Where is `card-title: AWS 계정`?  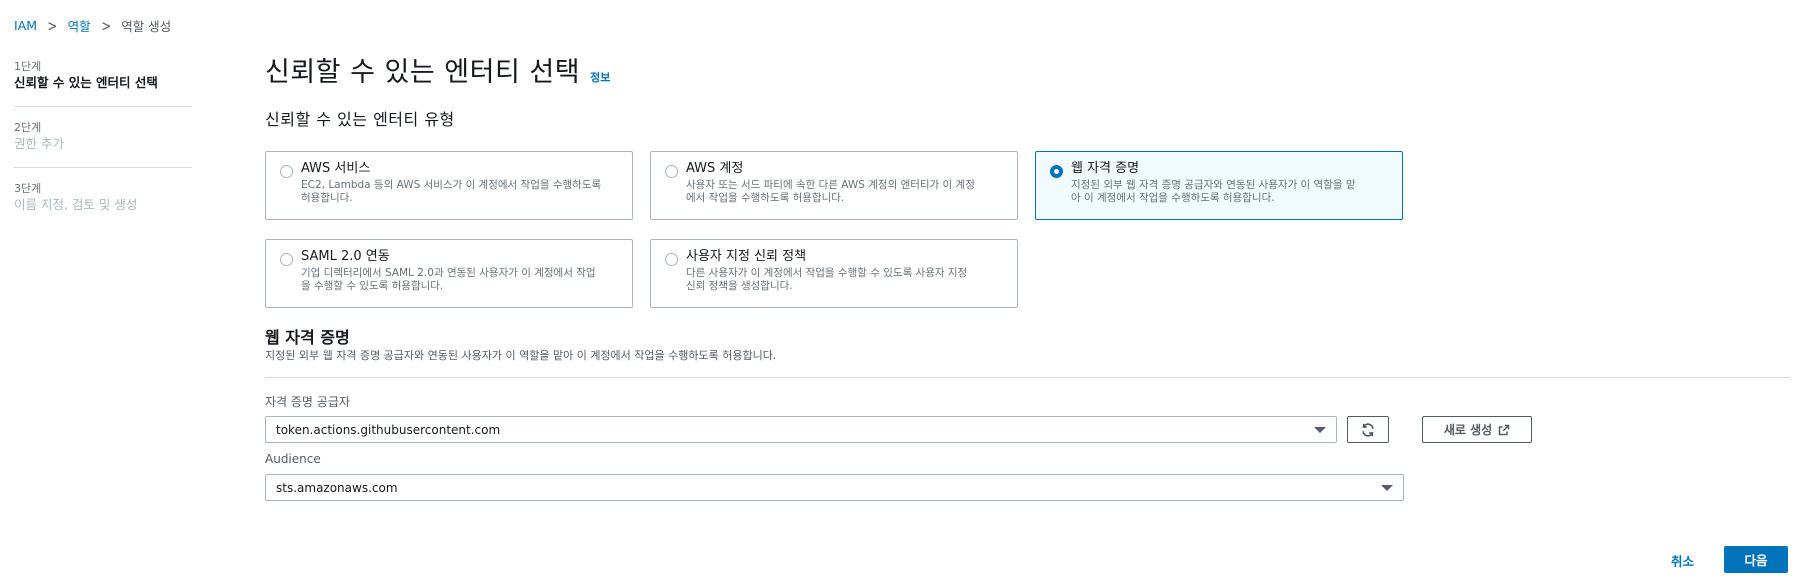 card-title: AWS 계정 is located at coordinates (715, 168).